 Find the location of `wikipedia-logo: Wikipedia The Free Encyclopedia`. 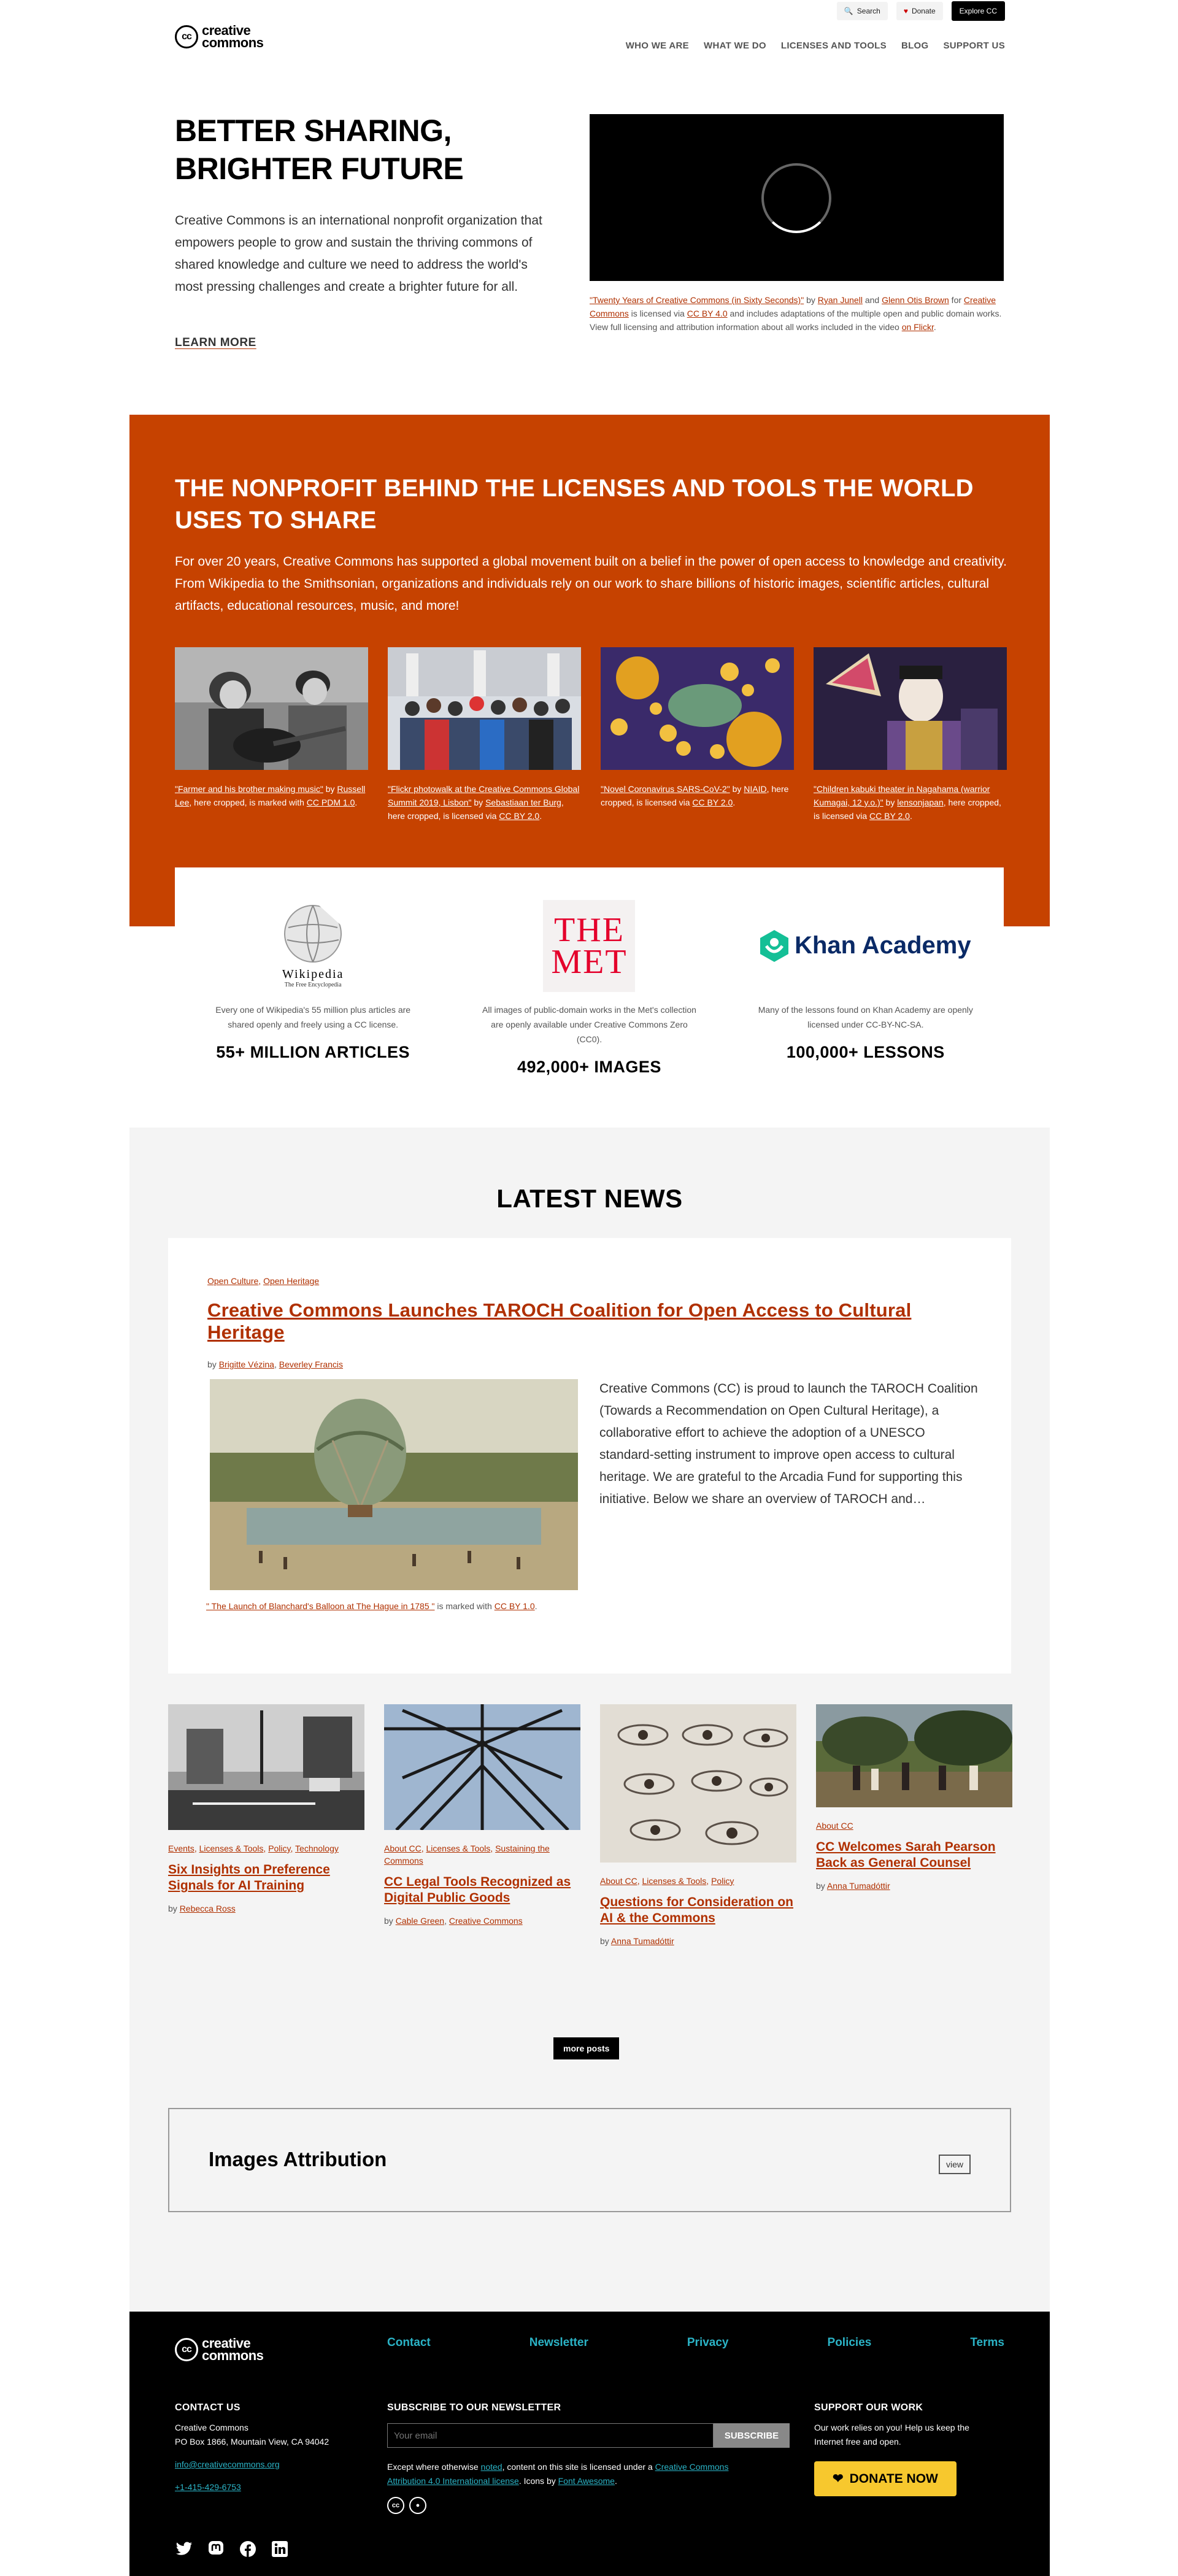

wikipedia-logo: Wikipedia The Free Encyclopedia is located at coordinates (313, 945).